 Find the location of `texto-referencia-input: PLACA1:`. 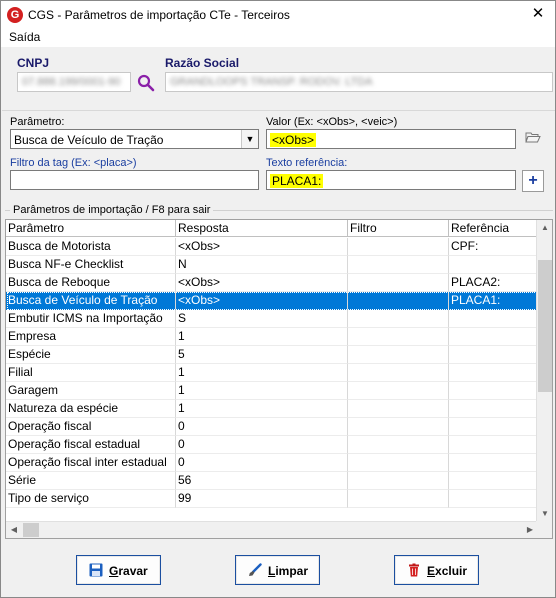

texto-referencia-input: PLACA1: is located at coordinates (391, 180).